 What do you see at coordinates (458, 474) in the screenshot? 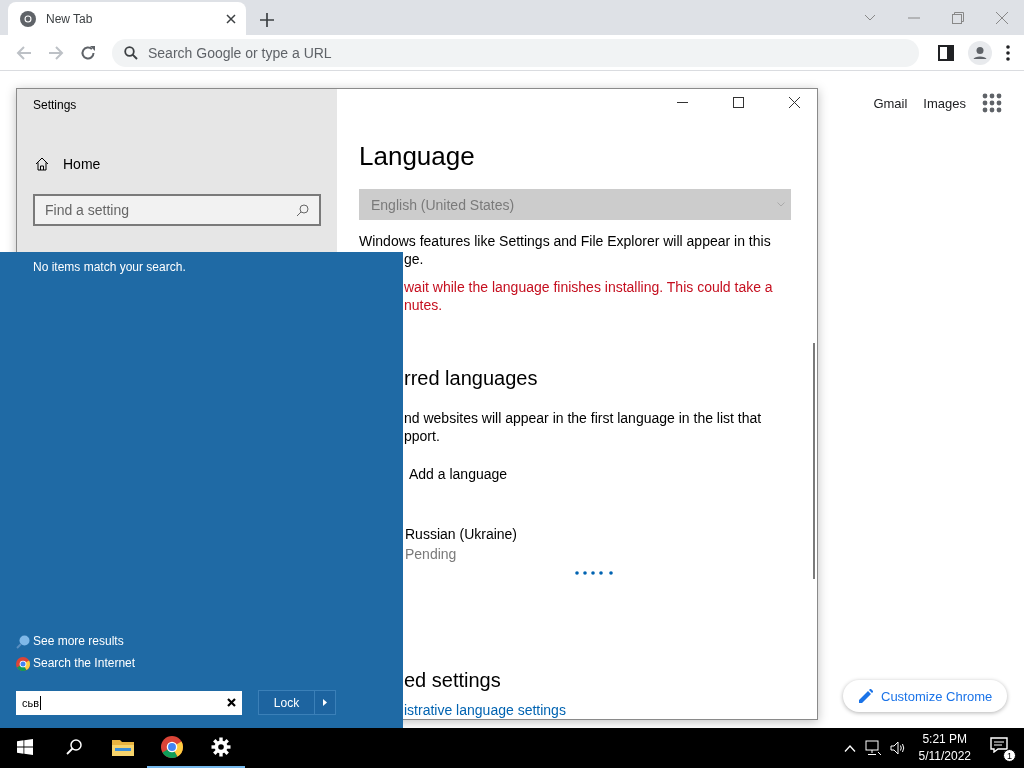
I see `add-language-item: Add a language` at bounding box center [458, 474].